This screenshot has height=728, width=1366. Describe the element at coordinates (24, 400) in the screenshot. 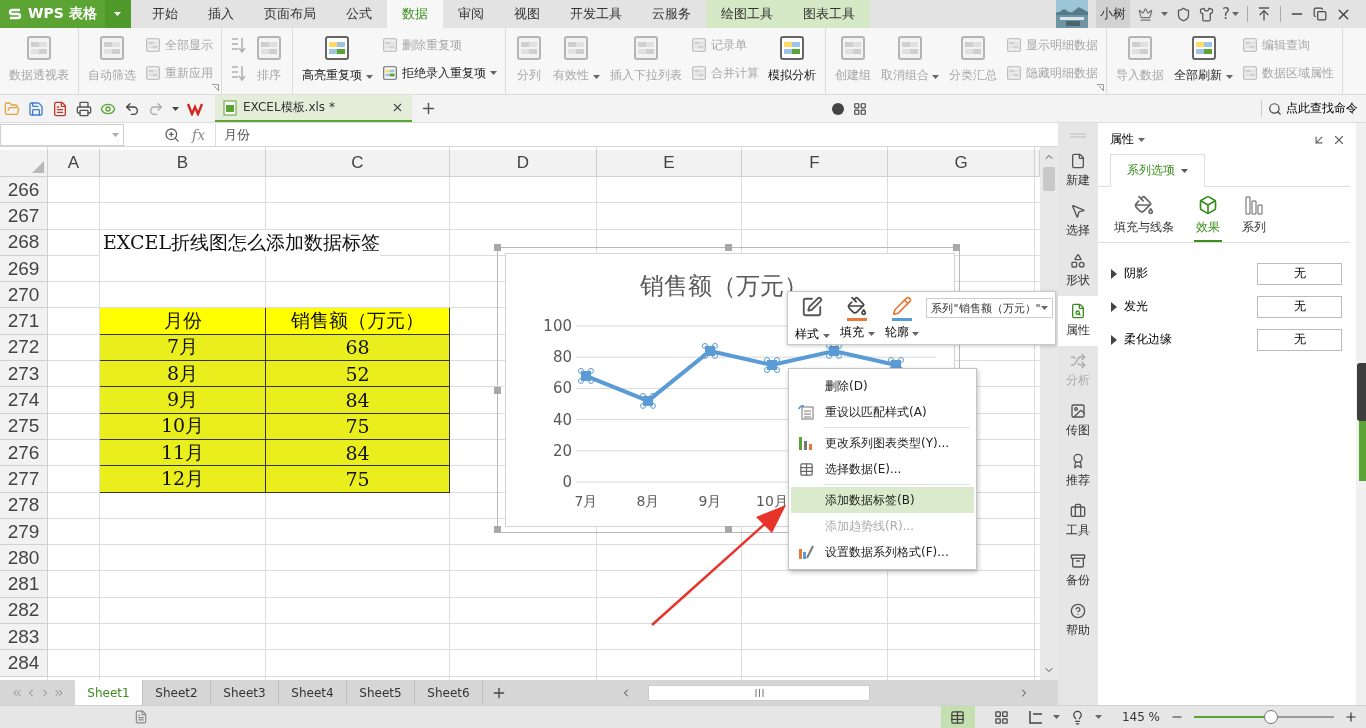

I see `row-header: 274` at that location.